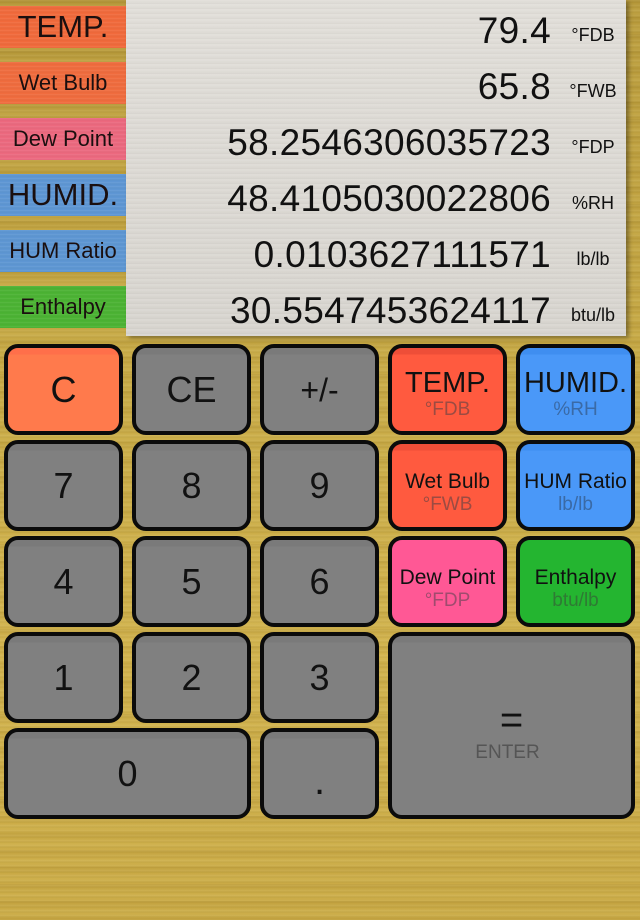  What do you see at coordinates (593, 147) in the screenshot?
I see `dew-point-unit: °FDP` at bounding box center [593, 147].